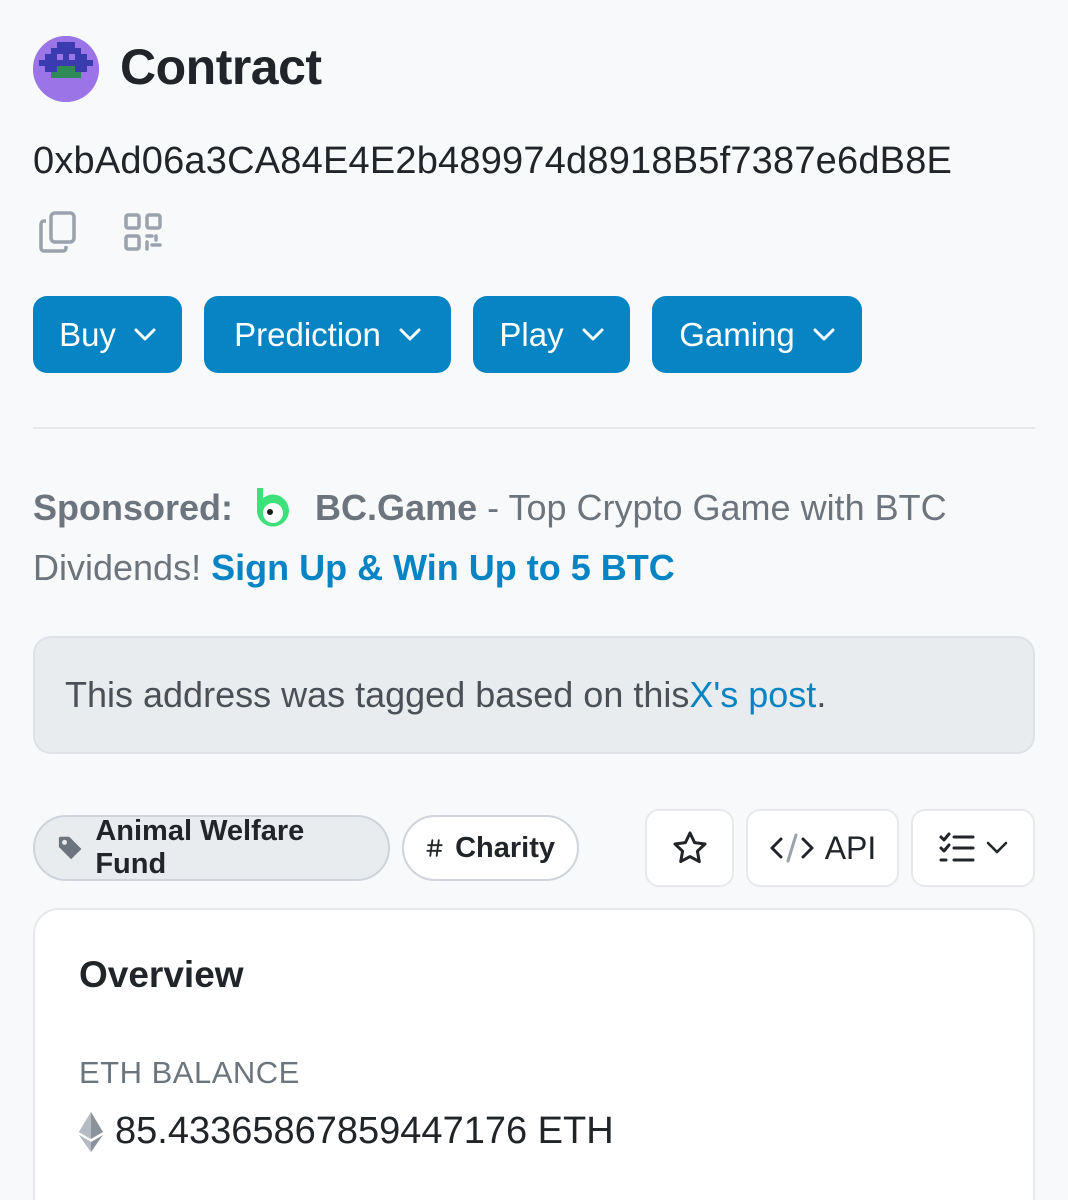  I want to click on api-button: API, so click(822, 848).